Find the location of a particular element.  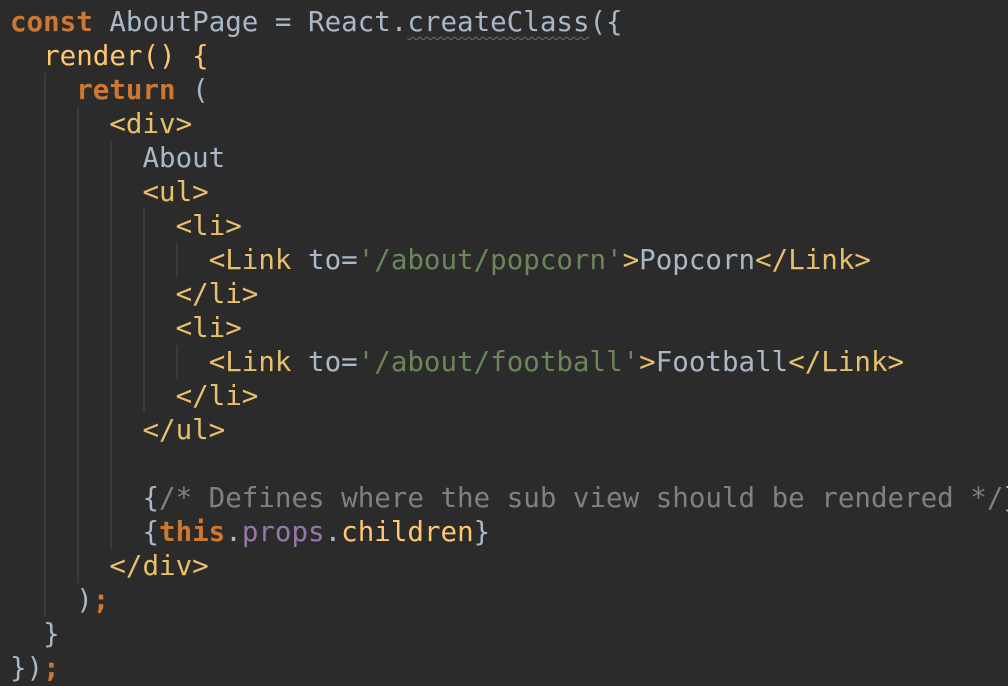

code-line: {this.props.children} is located at coordinates (250, 532).